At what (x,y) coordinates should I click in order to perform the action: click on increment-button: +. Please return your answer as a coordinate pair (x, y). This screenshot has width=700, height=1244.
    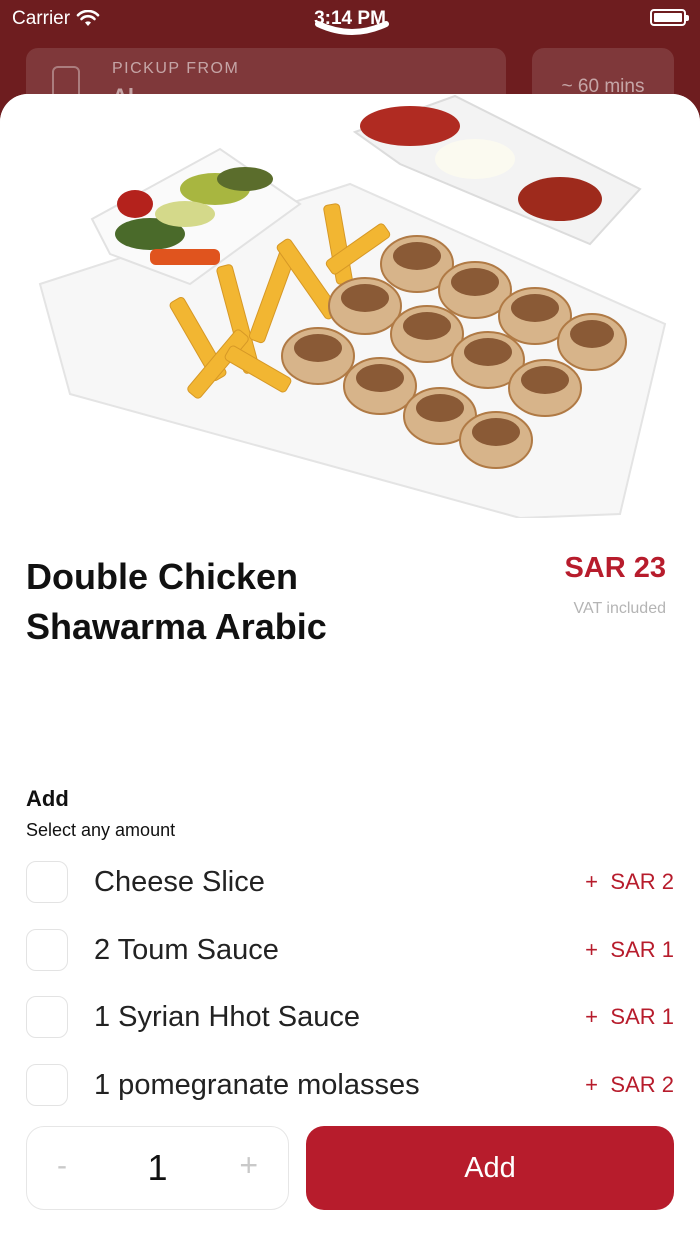
    Looking at the image, I should click on (248, 1165).